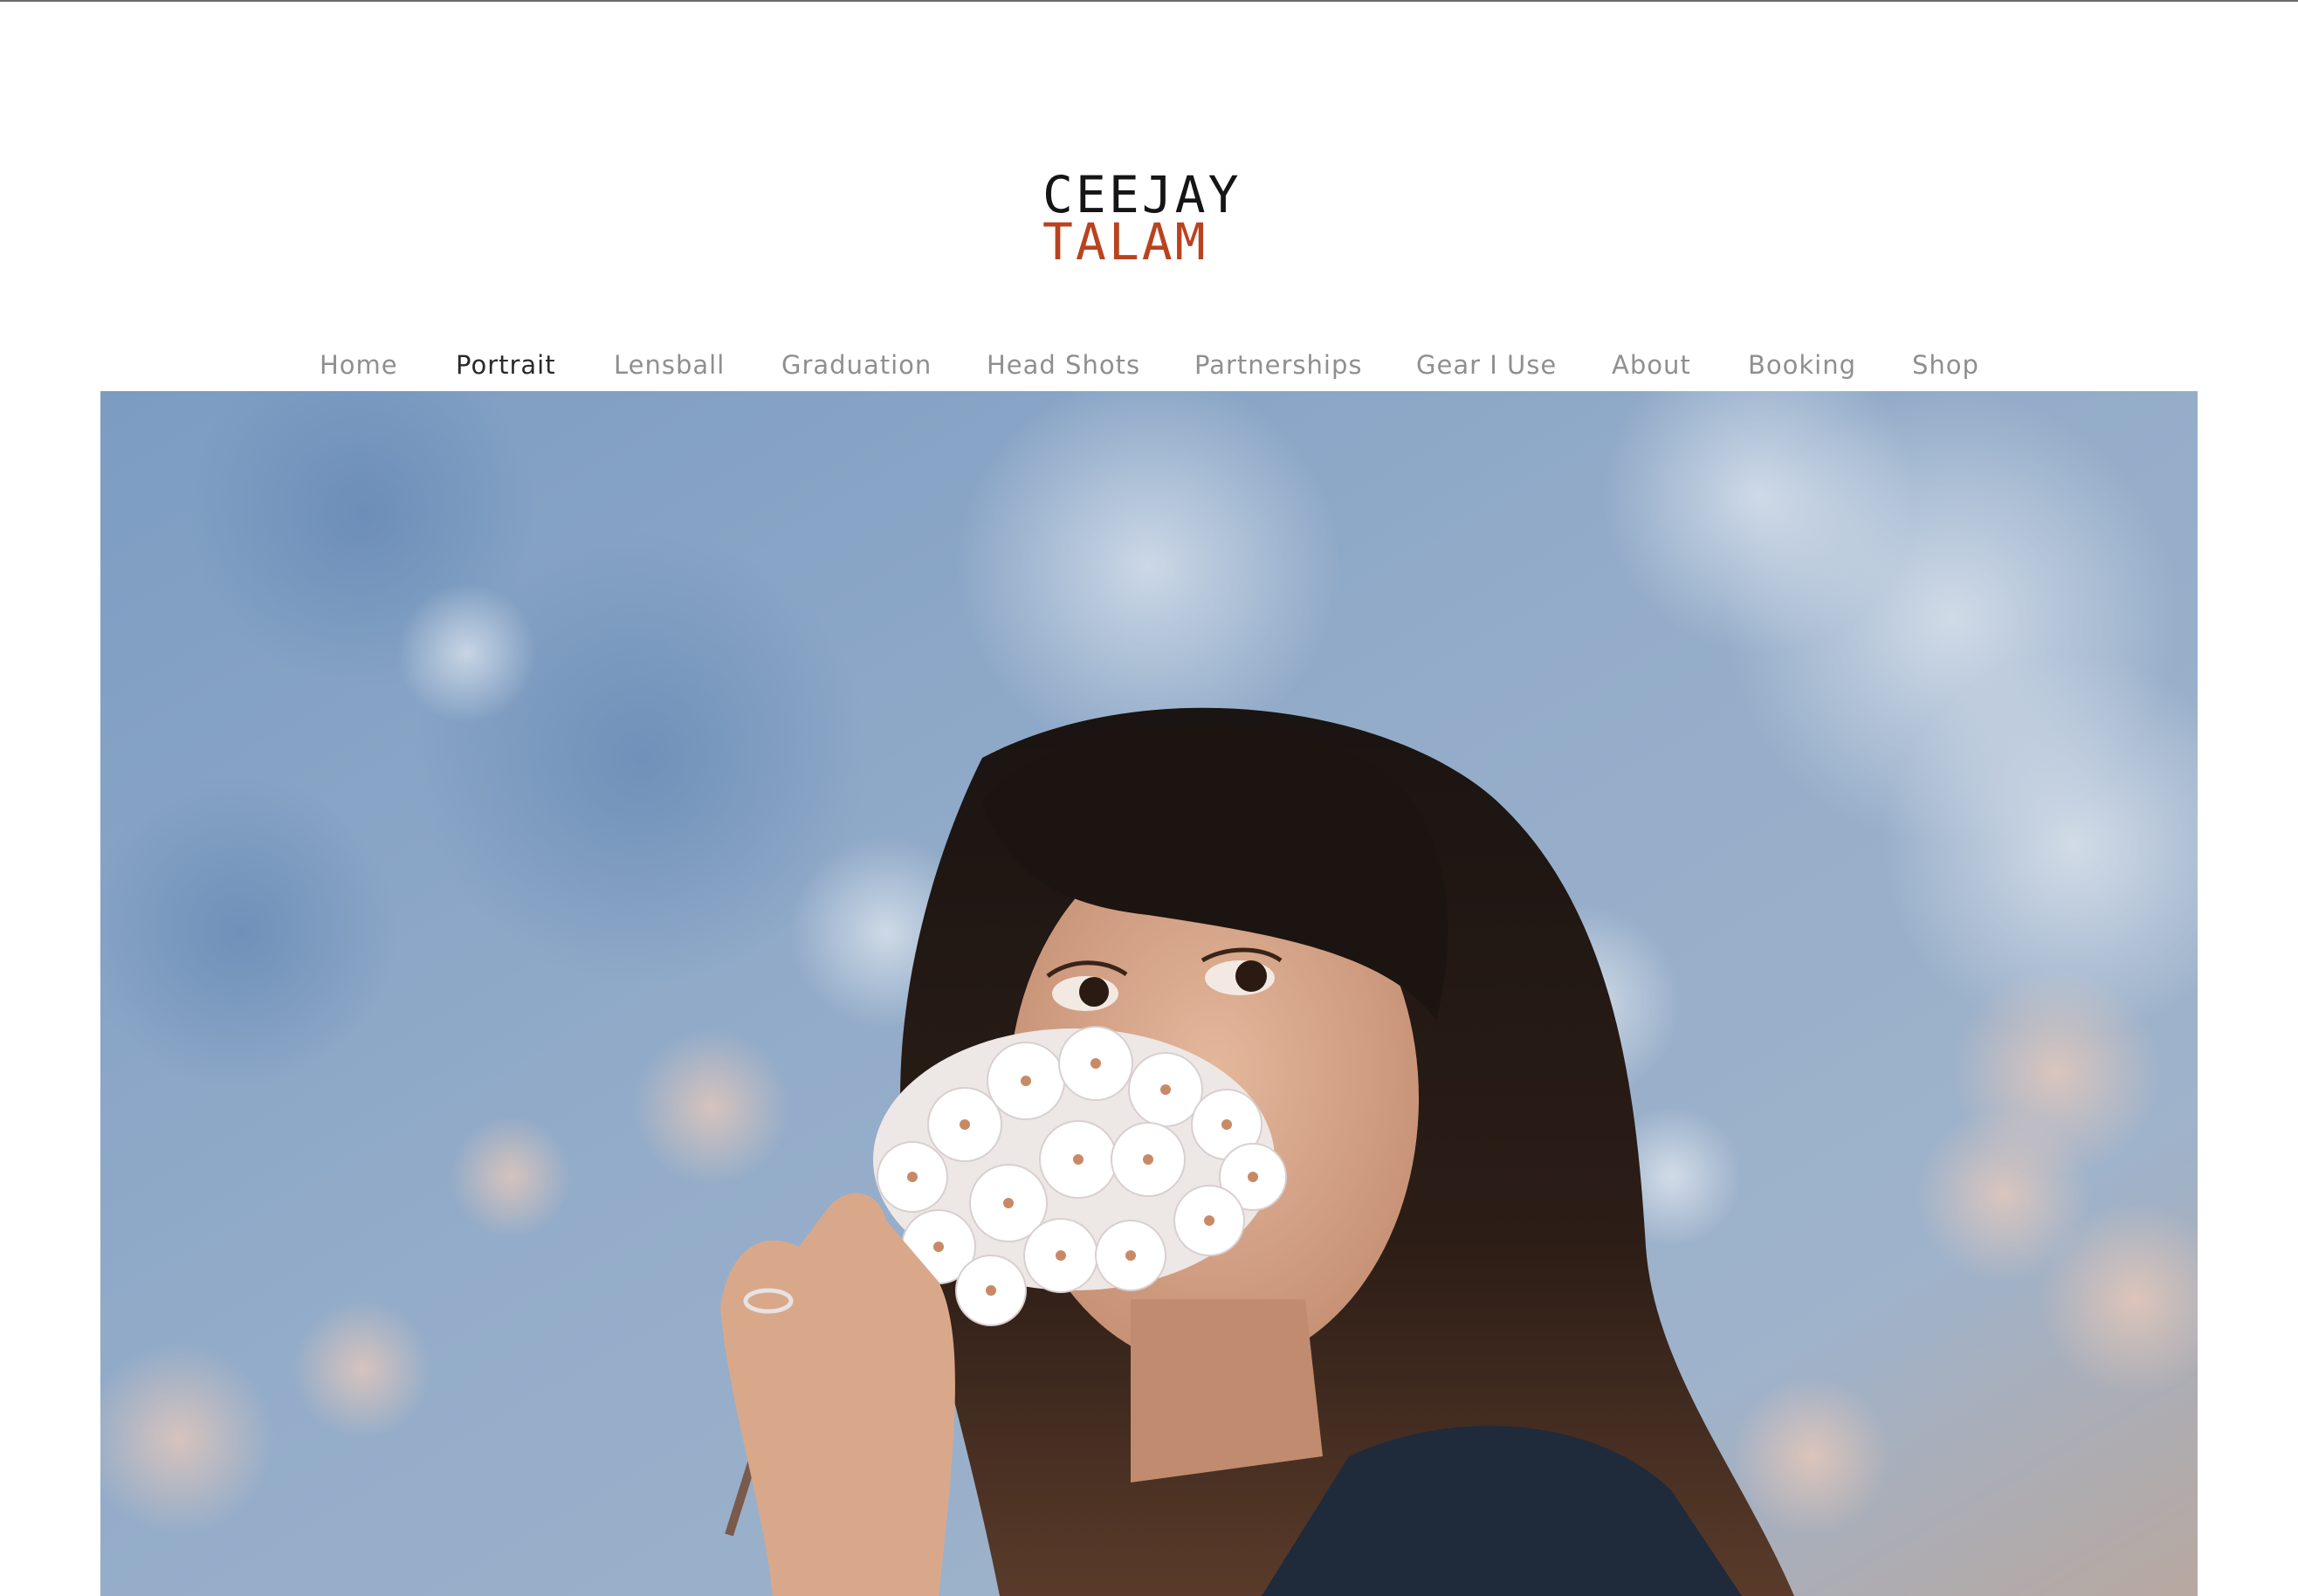 The height and width of the screenshot is (1596, 2298). I want to click on nav-item-partnerships: Partnerships, so click(1278, 365).